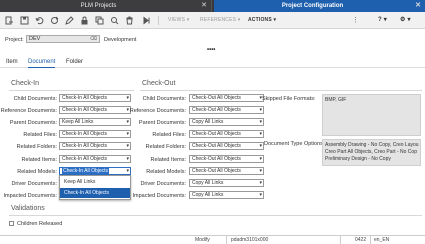 The width and height of the screenshot is (425, 244). What do you see at coordinates (12, 62) in the screenshot?
I see `tab-item: Item` at bounding box center [12, 62].